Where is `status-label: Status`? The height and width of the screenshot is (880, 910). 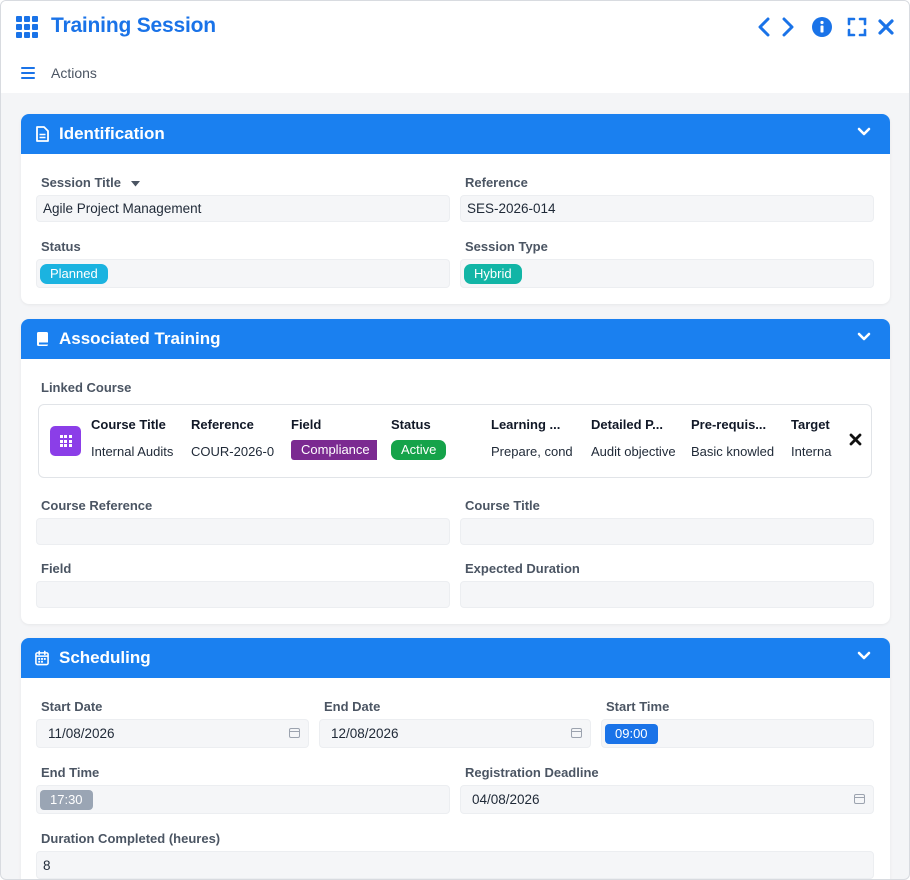 status-label: Status is located at coordinates (61, 246).